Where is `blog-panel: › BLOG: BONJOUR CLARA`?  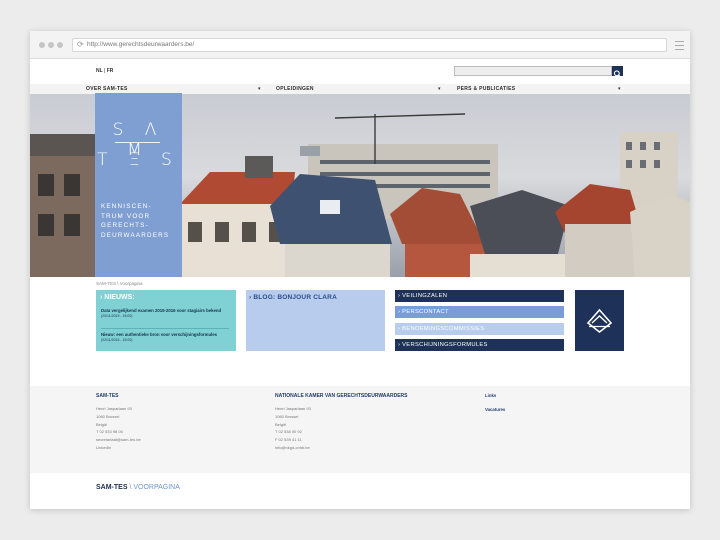
blog-panel: › BLOG: BONJOUR CLARA is located at coordinates (315, 320).